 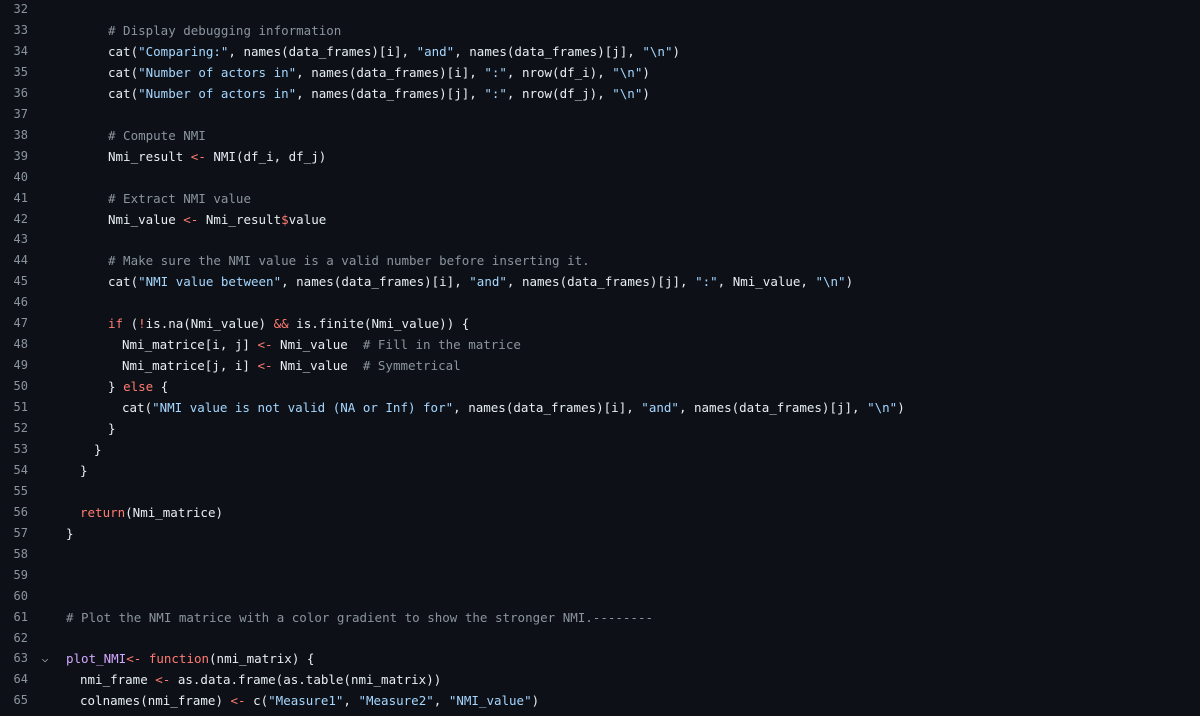 I want to click on code-line: 63 ⌵ plot_NMI<- function(nmi_matrix) {, so click(x=600, y=658).